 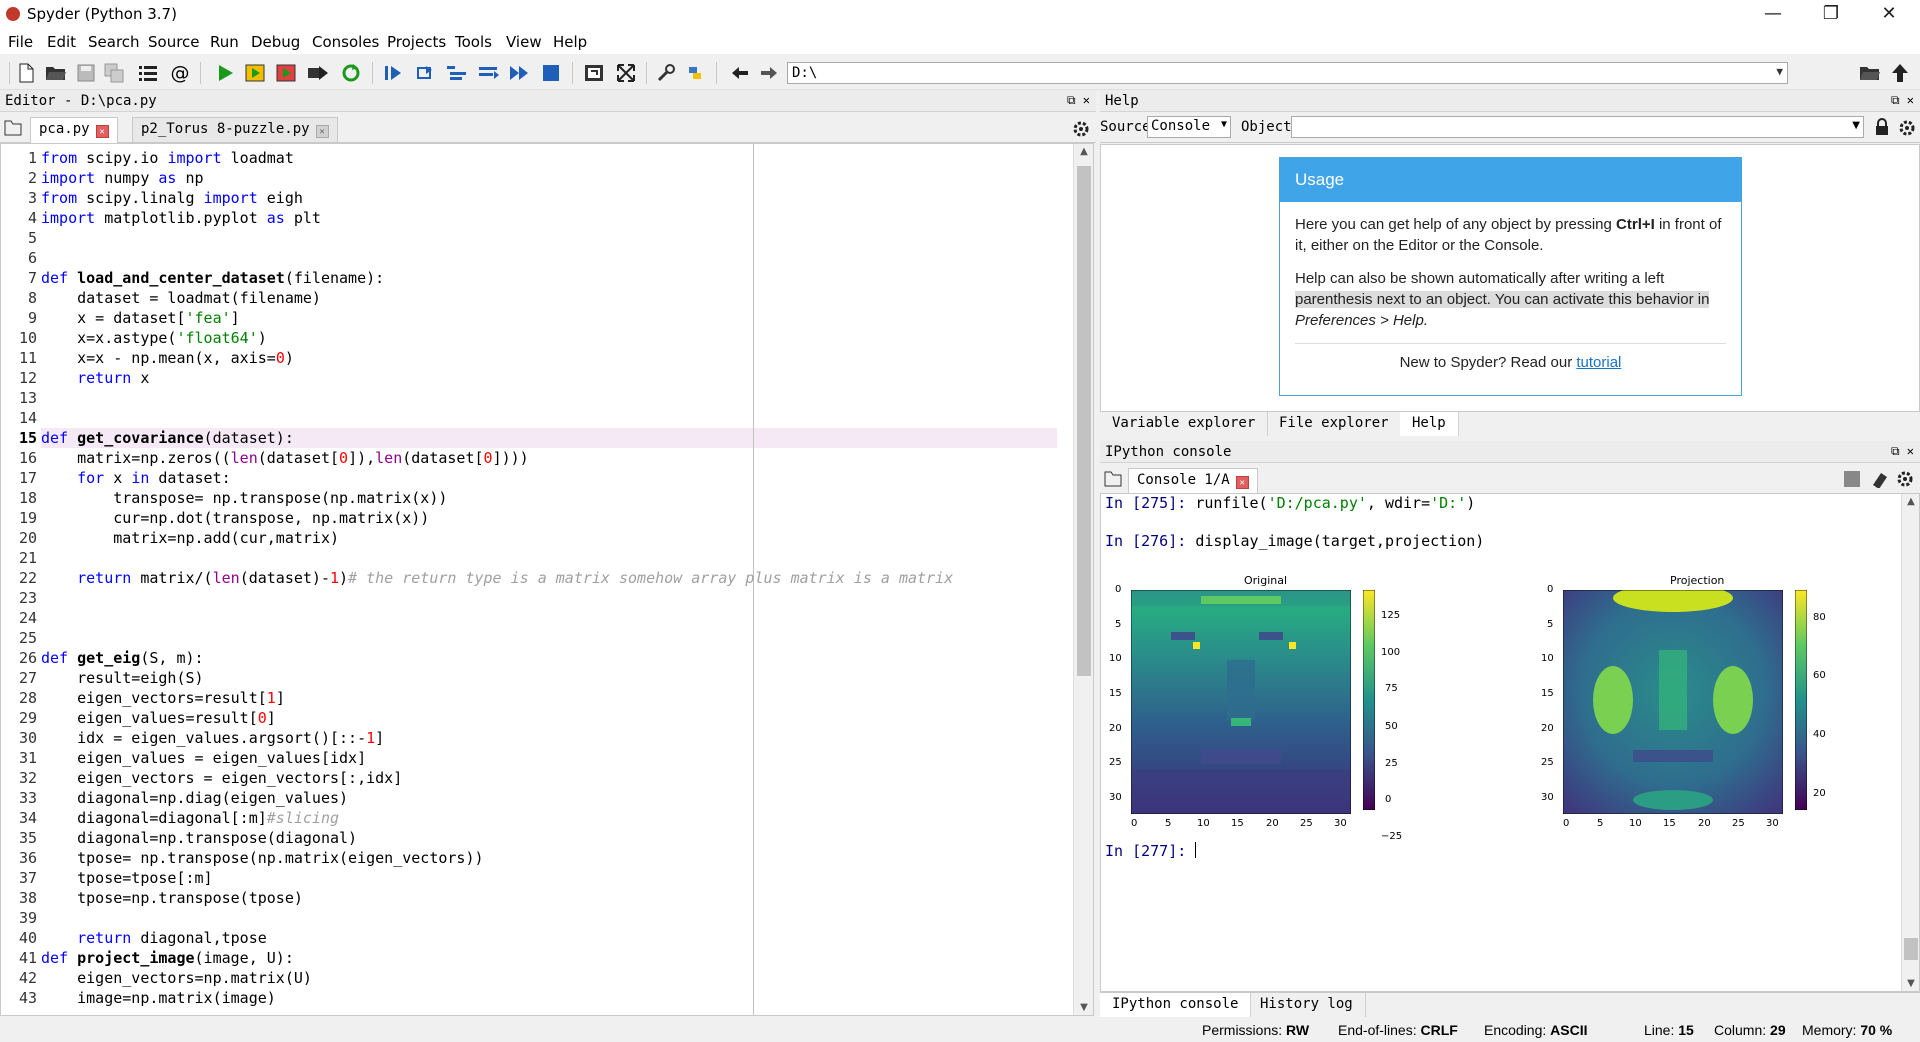 I want to click on run-cell-advance-icon, so click(x=287, y=73).